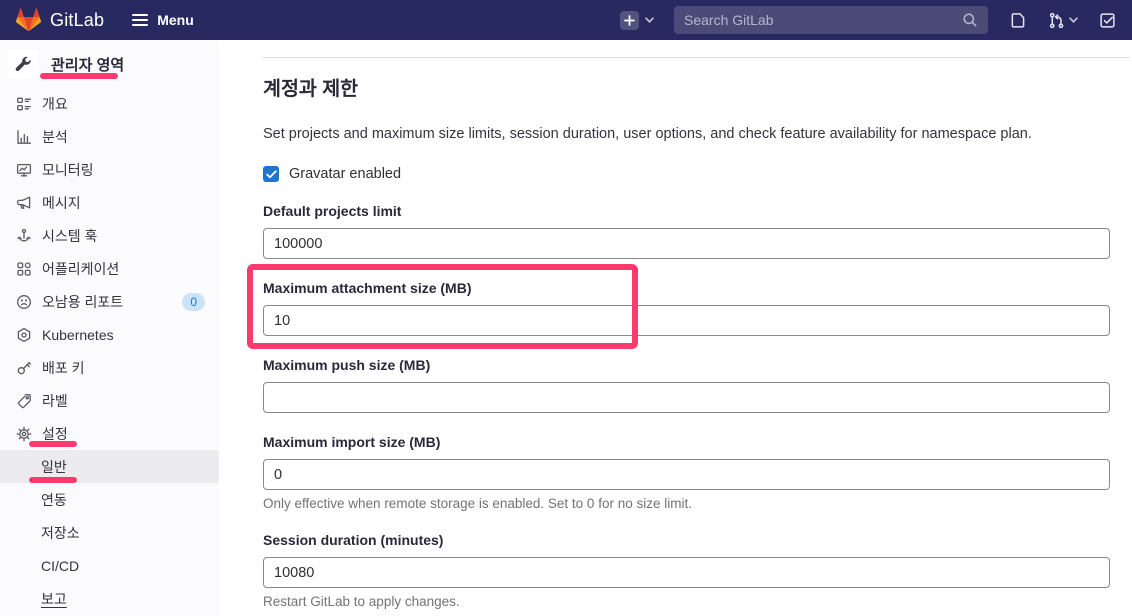 The height and width of the screenshot is (616, 1132). I want to click on sidebar-item-label: 라벨, so click(55, 400).